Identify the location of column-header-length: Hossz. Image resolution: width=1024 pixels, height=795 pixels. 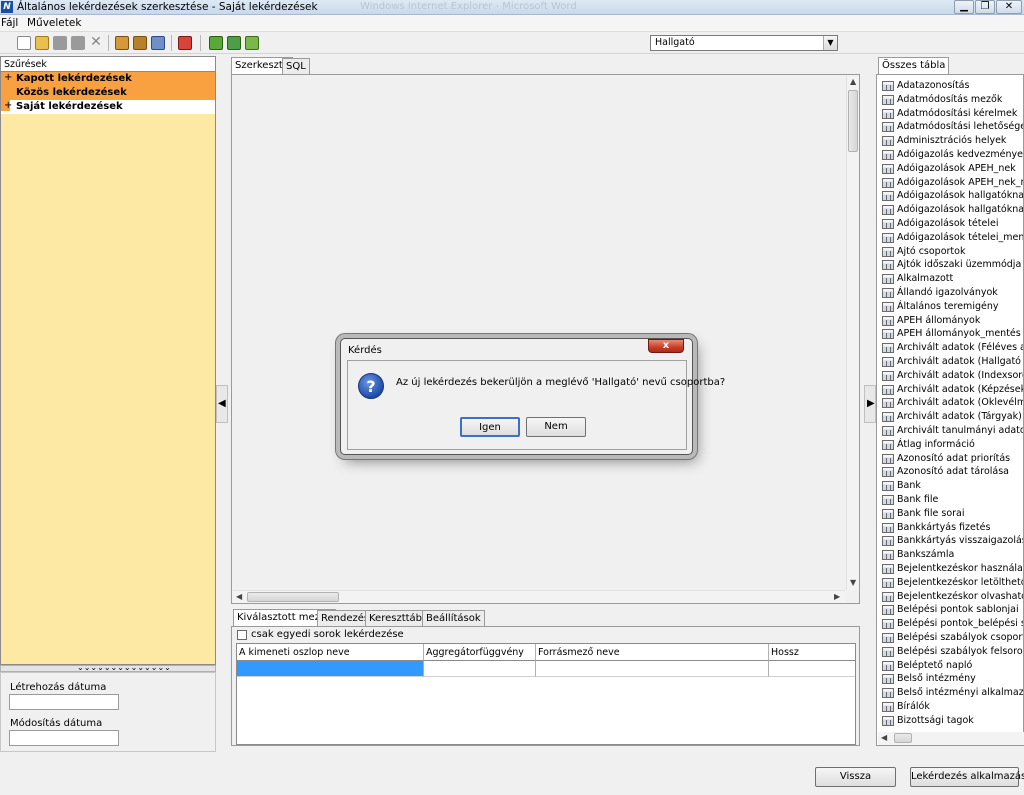
(812, 652).